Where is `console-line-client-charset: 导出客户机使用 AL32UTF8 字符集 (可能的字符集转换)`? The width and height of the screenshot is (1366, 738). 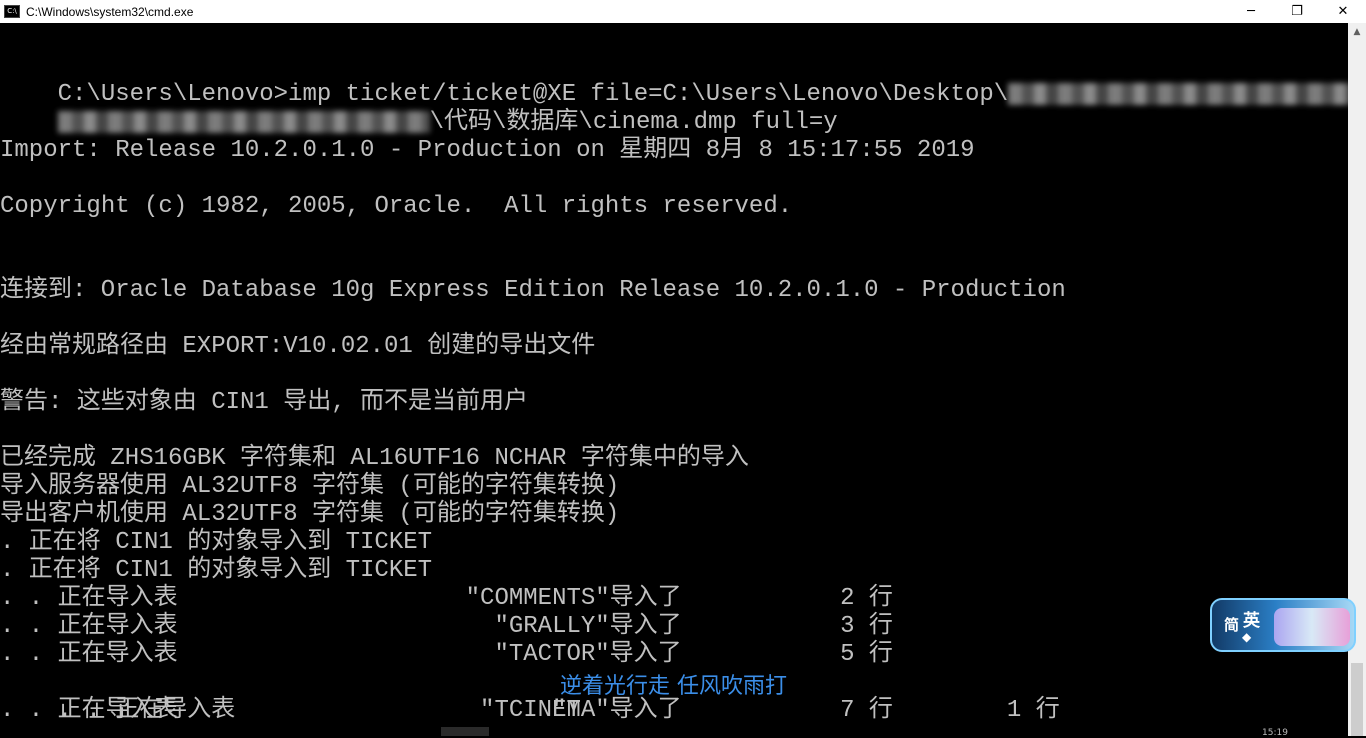 console-line-client-charset: 导出客户机使用 AL32UTF8 字符集 (可能的字符集转换) is located at coordinates (310, 514).